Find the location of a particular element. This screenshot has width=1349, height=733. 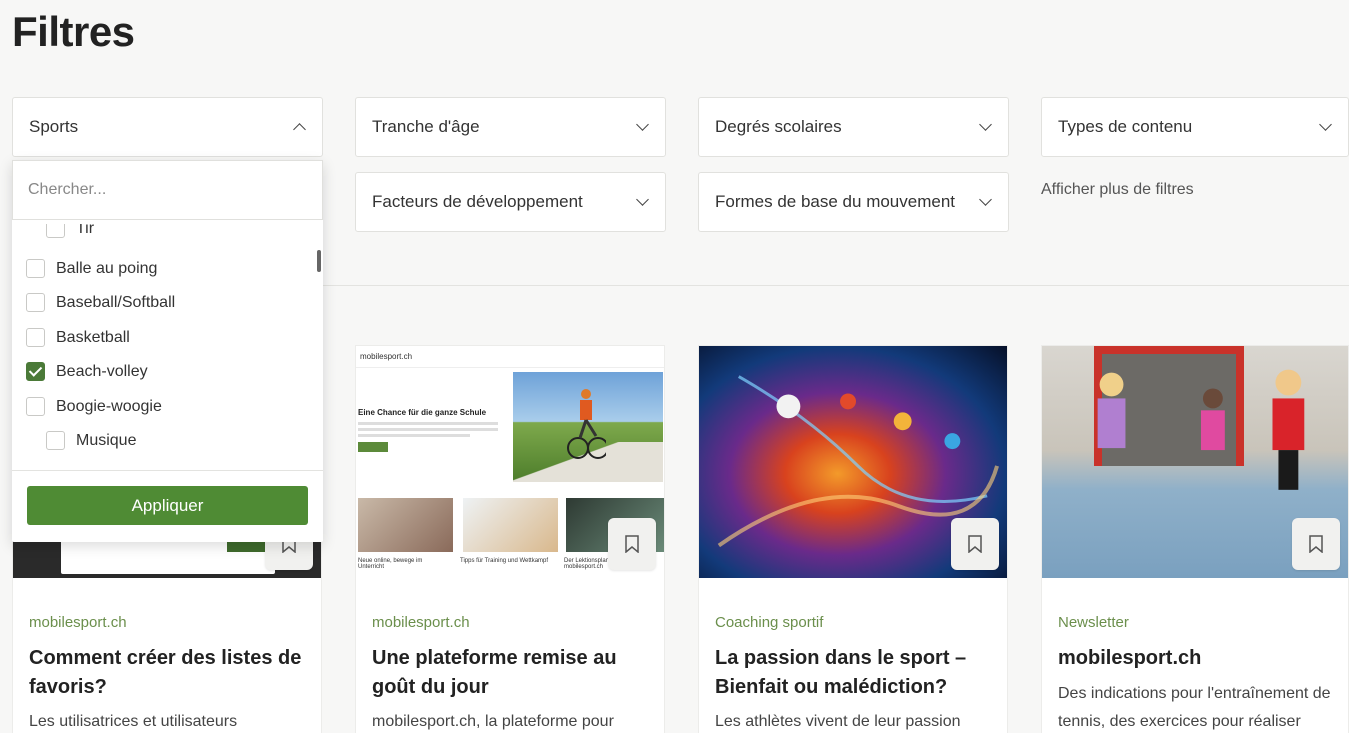

card-excerpt: Les athlètes vivent de leur passion is located at coordinates (838, 721).